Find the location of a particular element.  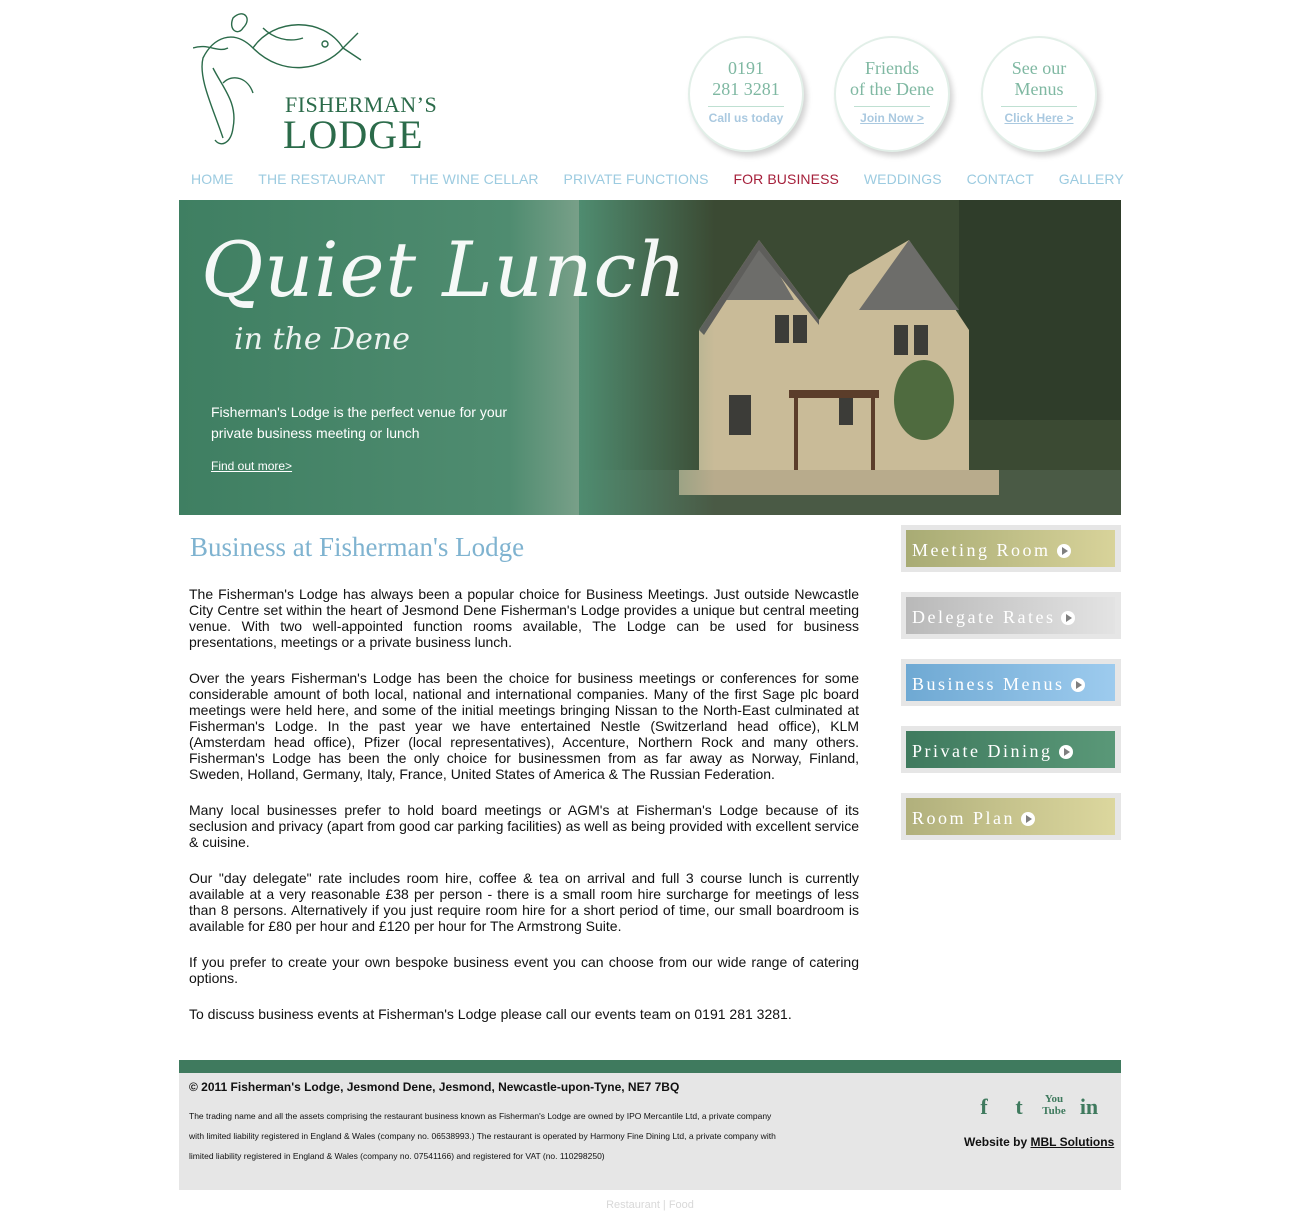

nav-gallery: GALLERY is located at coordinates (1091, 179).